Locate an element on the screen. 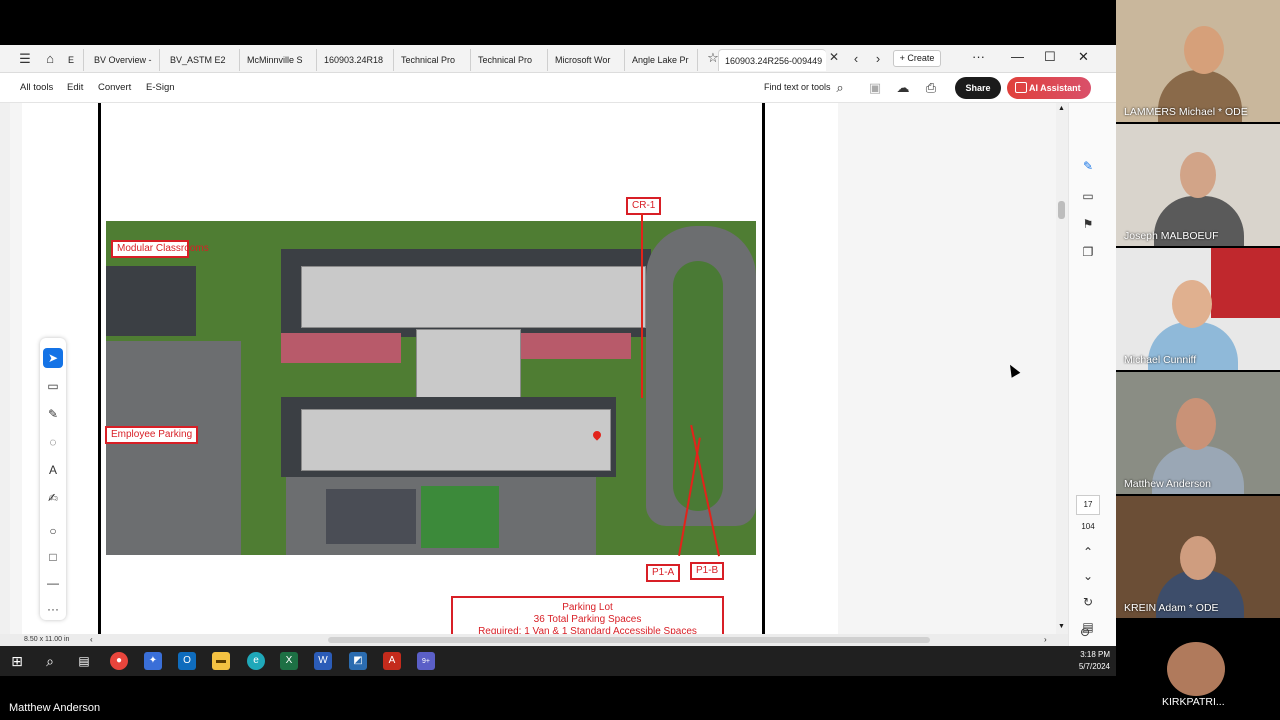  building-middle is located at coordinates (468, 365).